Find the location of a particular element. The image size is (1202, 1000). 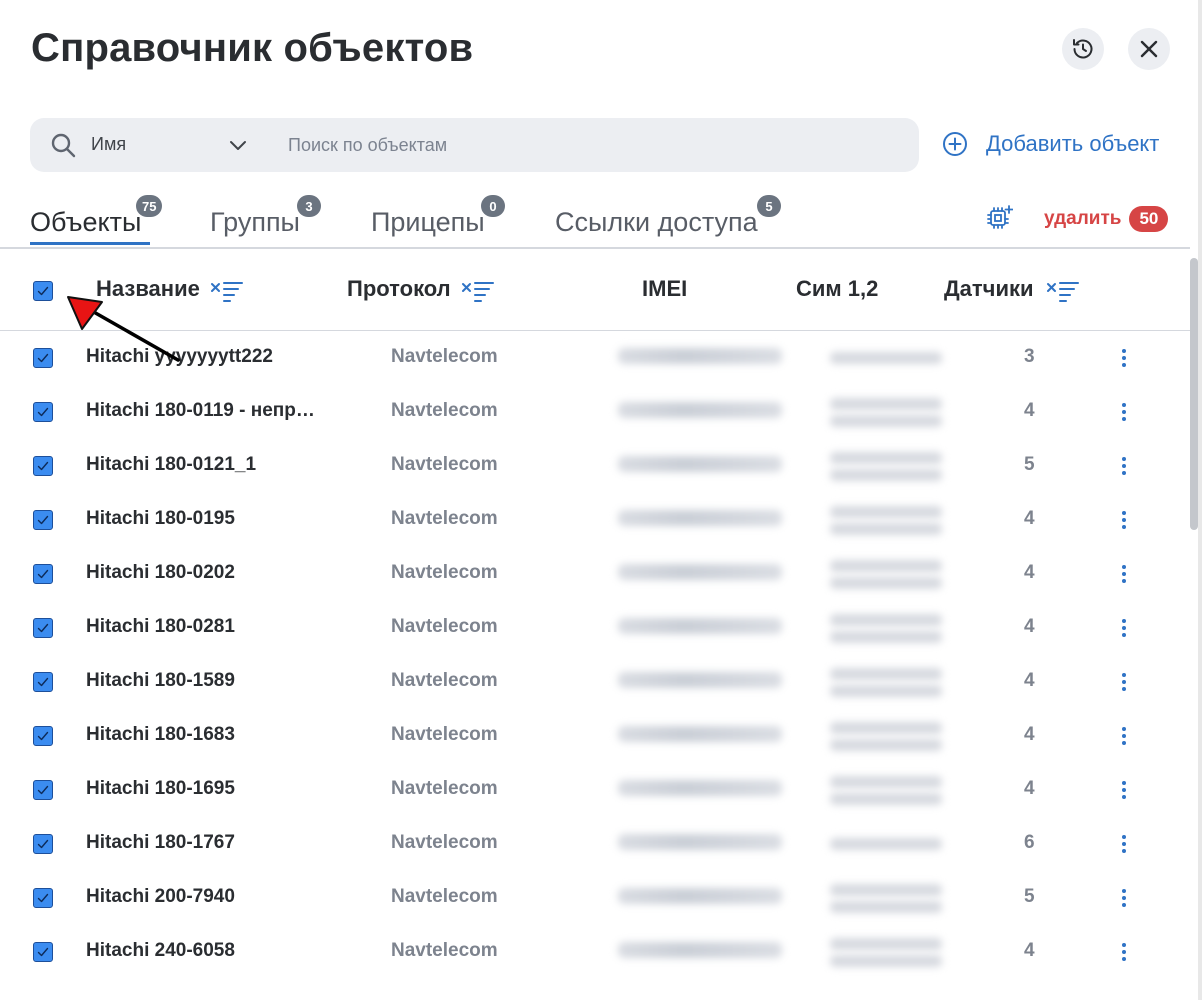

tab-trailers: Прицепы is located at coordinates (428, 222).